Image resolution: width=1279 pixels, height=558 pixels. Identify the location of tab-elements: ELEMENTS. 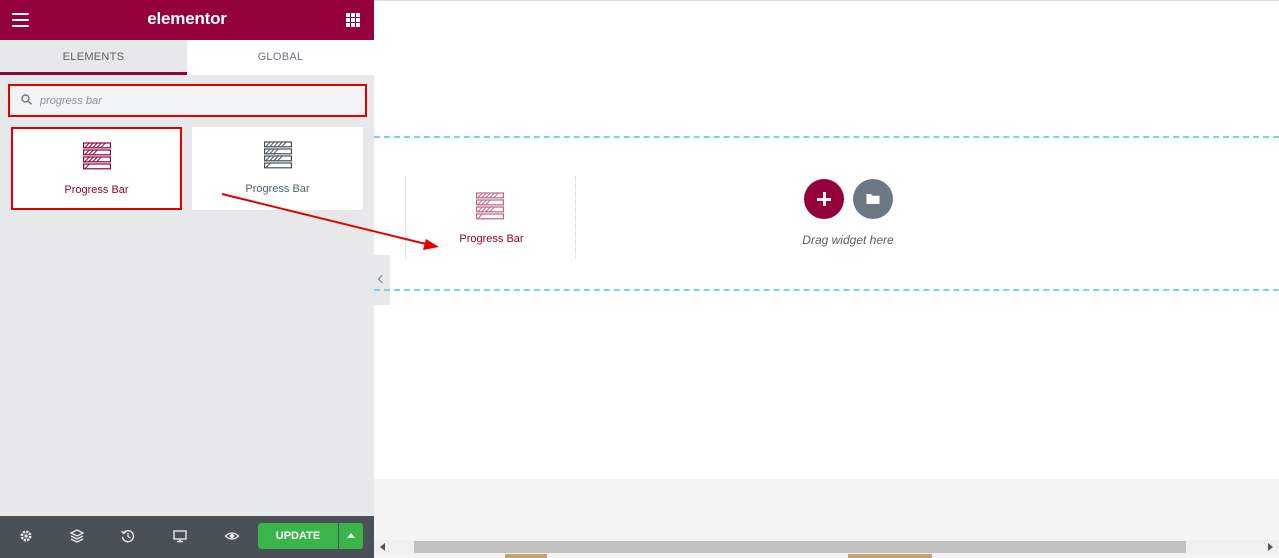
(93, 57).